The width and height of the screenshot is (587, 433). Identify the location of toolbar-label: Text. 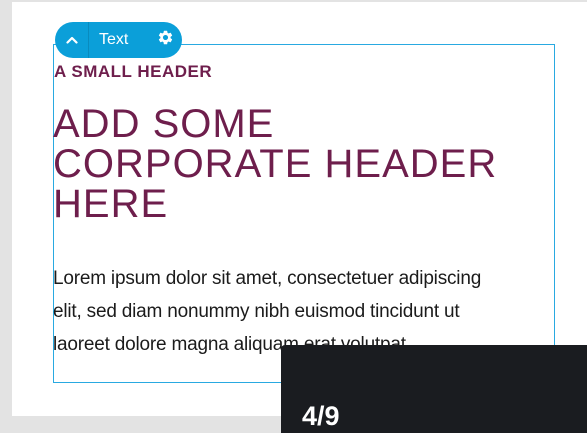
(114, 39).